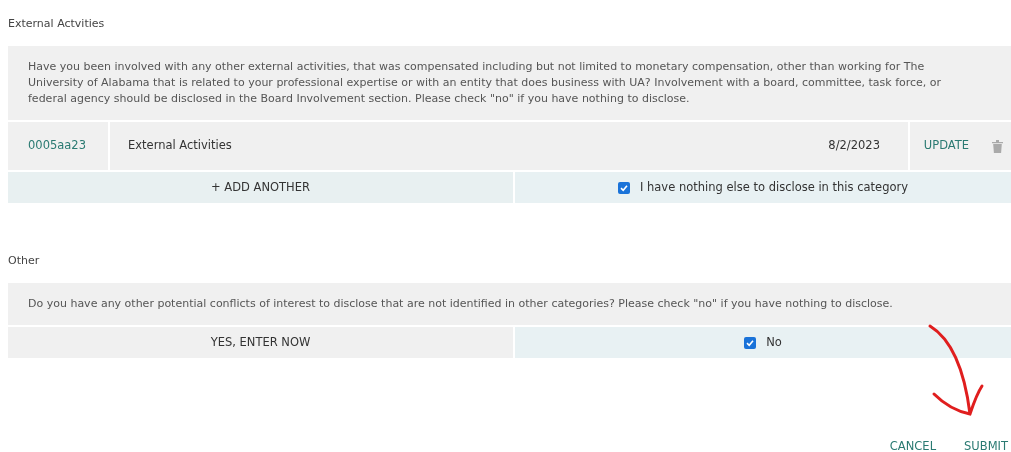 Image resolution: width=1011 pixels, height=452 pixels. Describe the element at coordinates (260, 187) in the screenshot. I see `add-button: + ADD ANOTHER` at that location.